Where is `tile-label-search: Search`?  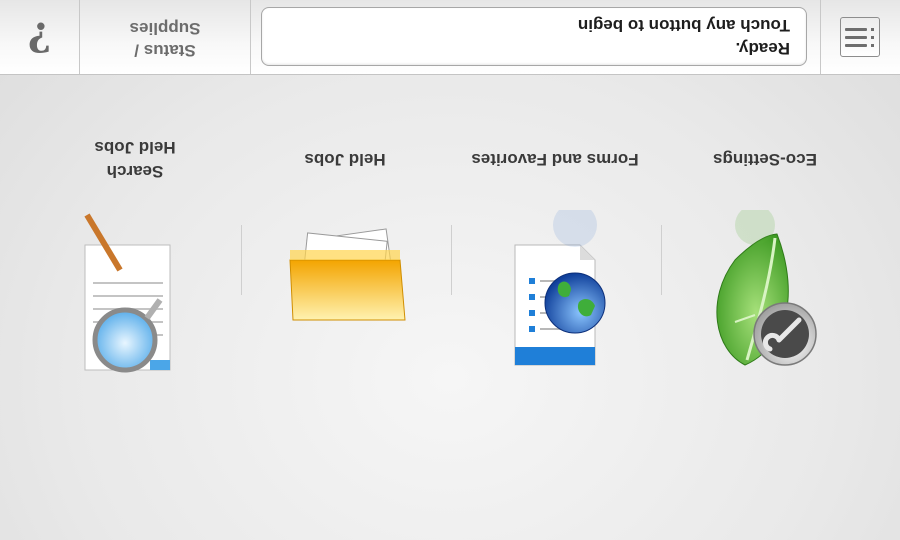 tile-label-search: Search is located at coordinates (135, 171).